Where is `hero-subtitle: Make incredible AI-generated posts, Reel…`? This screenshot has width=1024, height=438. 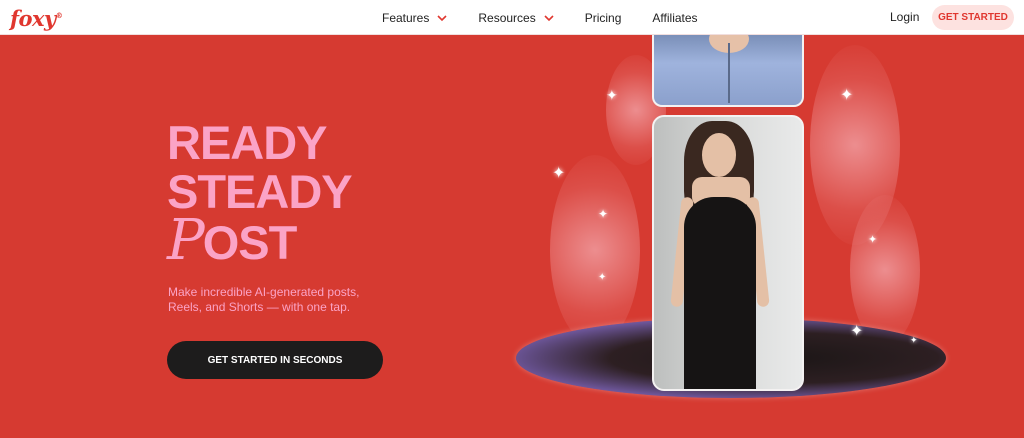
hero-subtitle: Make incredible AI-generated posts, Reel… is located at coordinates (264, 299).